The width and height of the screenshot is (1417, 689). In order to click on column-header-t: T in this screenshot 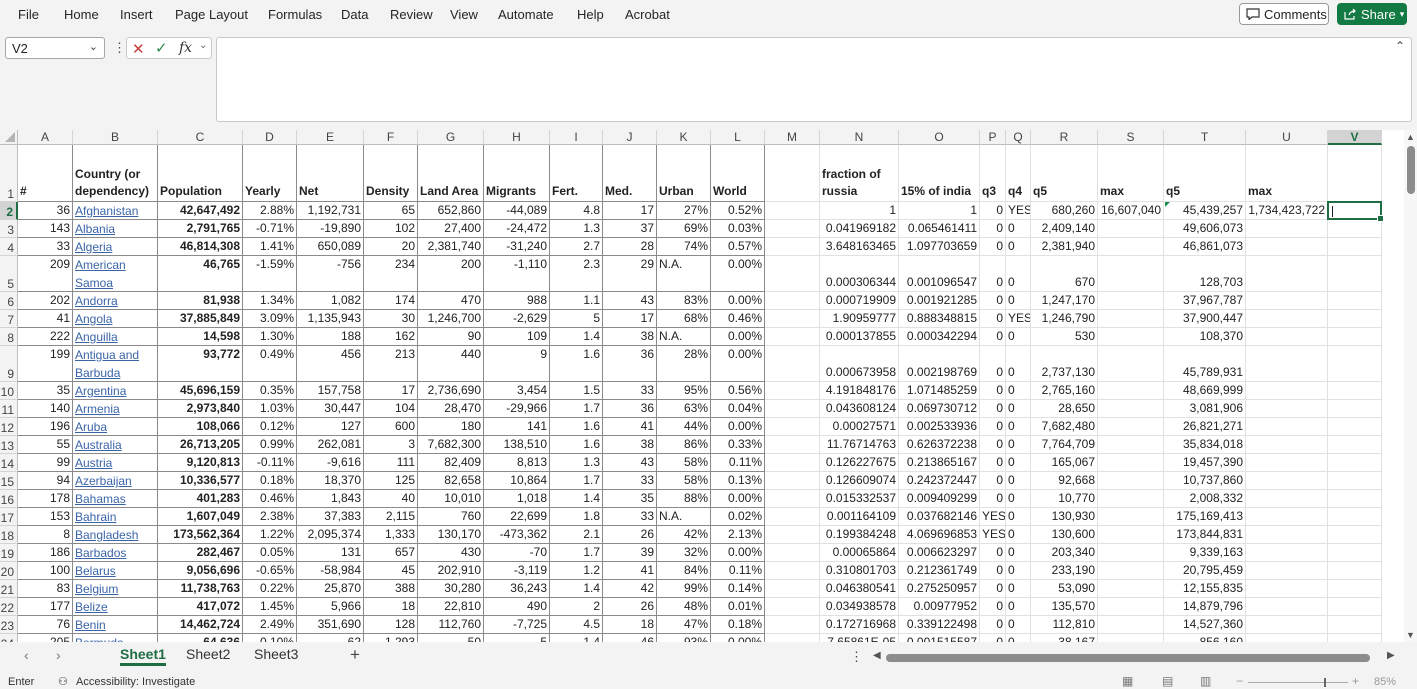, I will do `click(1205, 137)`.